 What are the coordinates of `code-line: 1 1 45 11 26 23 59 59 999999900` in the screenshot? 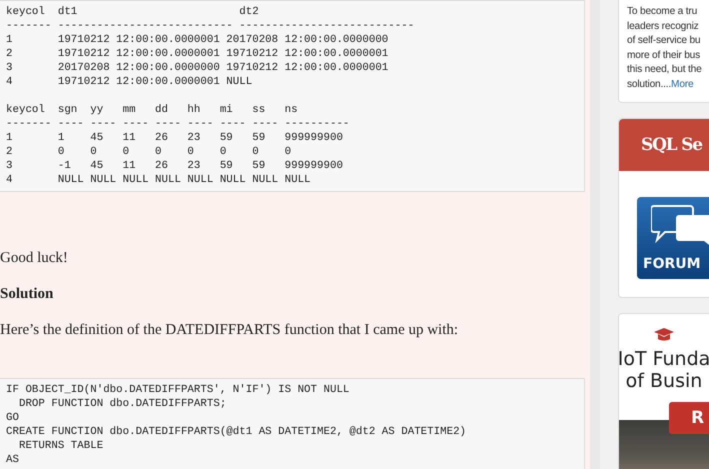 It's located at (175, 138).